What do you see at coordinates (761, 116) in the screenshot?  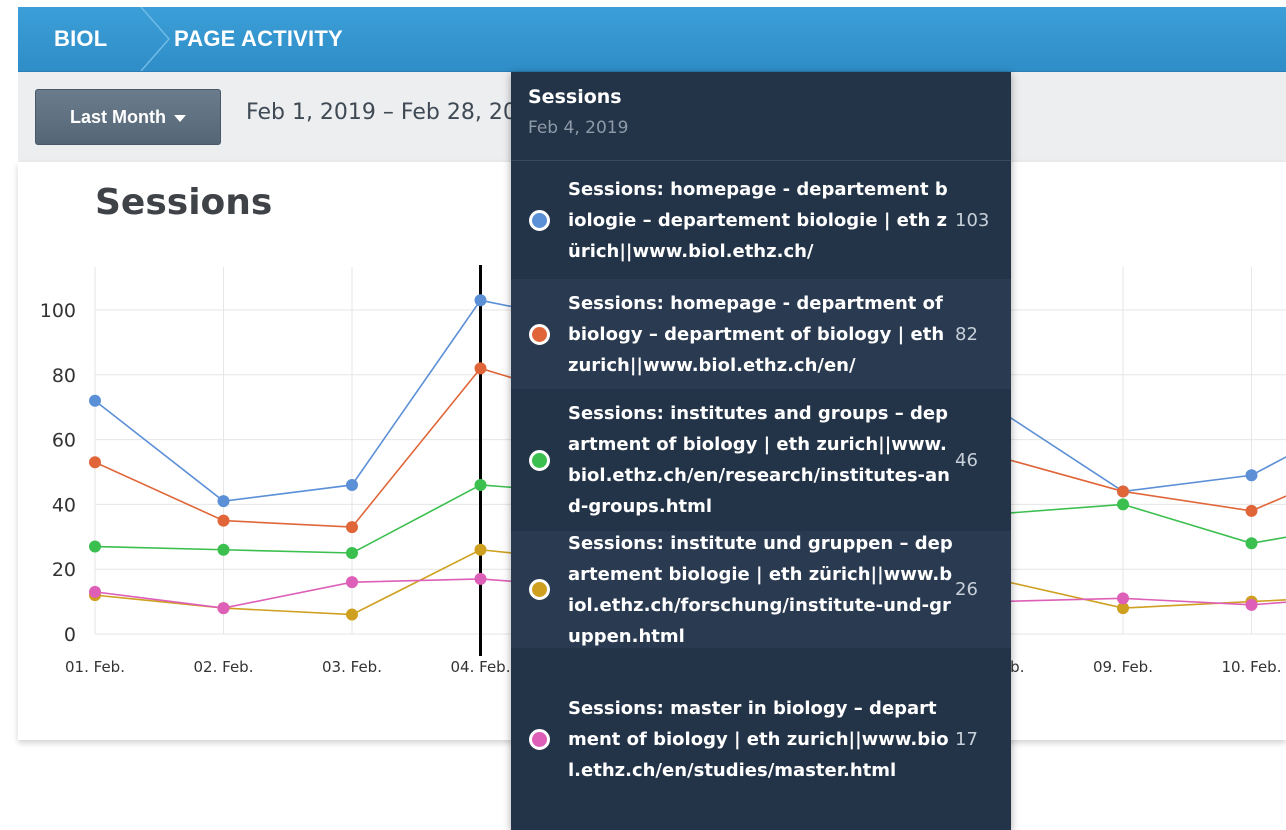 I see `tooltip-header: Sessions Feb 4, 2019` at bounding box center [761, 116].